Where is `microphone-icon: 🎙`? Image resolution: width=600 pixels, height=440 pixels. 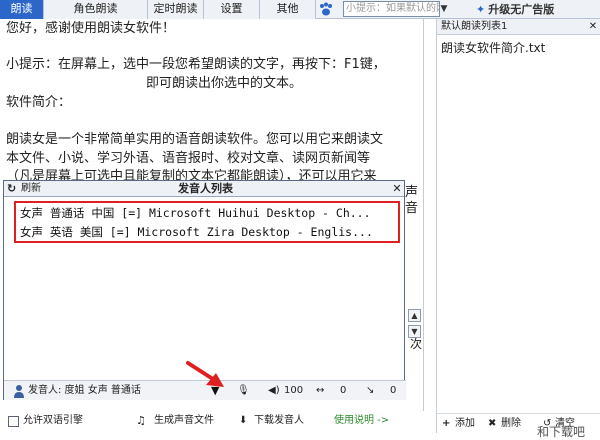
microphone-icon: 🎙 is located at coordinates (243, 391).